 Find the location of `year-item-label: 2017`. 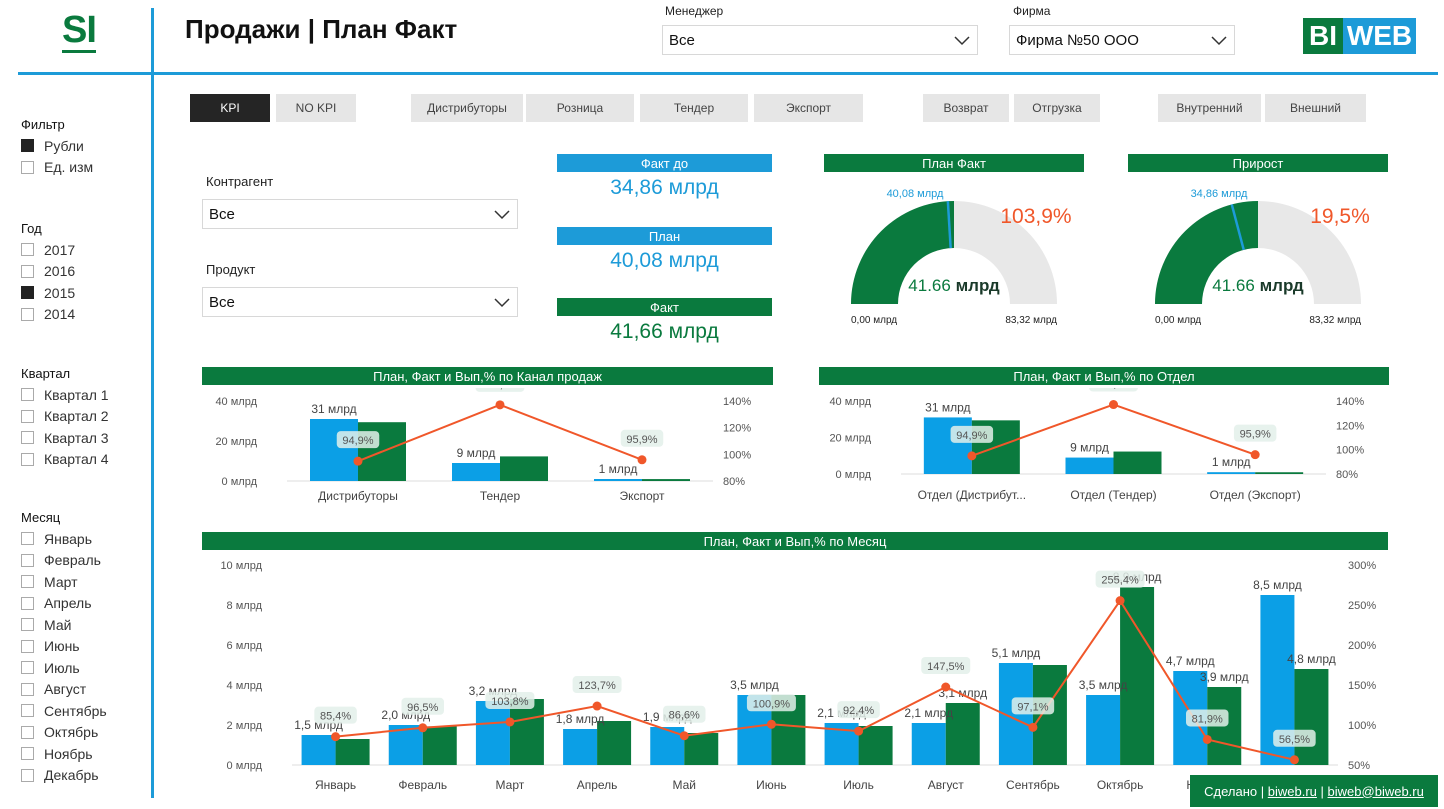

year-item-label: 2017 is located at coordinates (60, 249).